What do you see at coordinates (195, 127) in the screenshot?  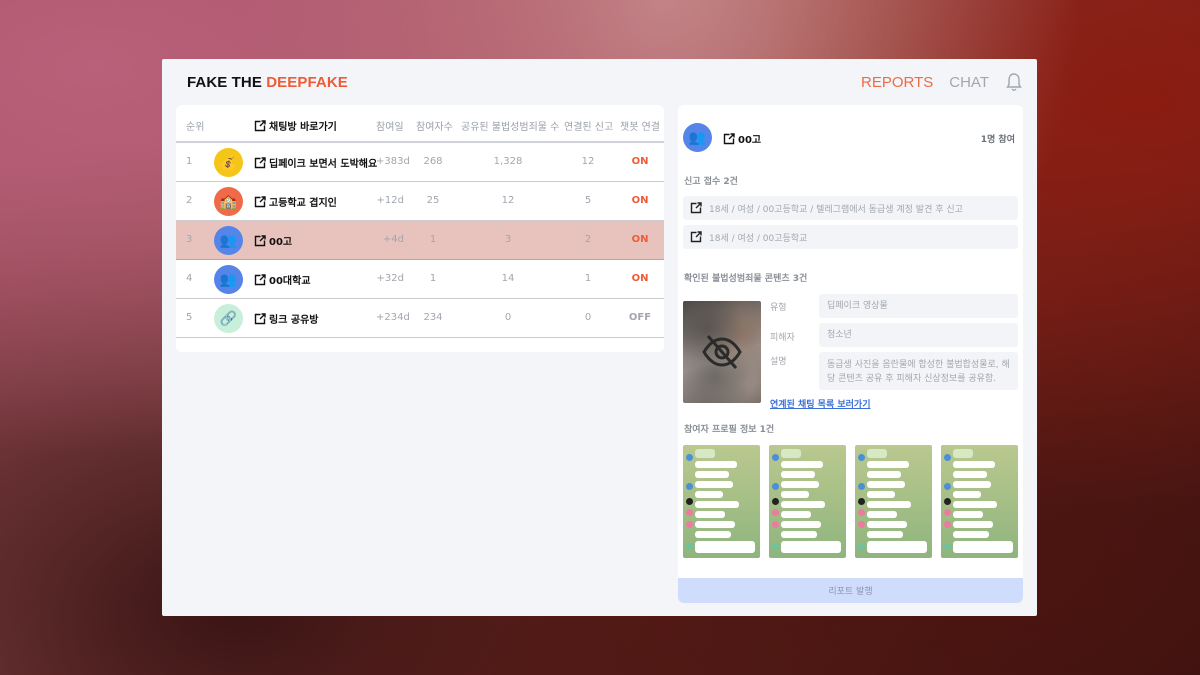 I see `header-rank: 순위` at bounding box center [195, 127].